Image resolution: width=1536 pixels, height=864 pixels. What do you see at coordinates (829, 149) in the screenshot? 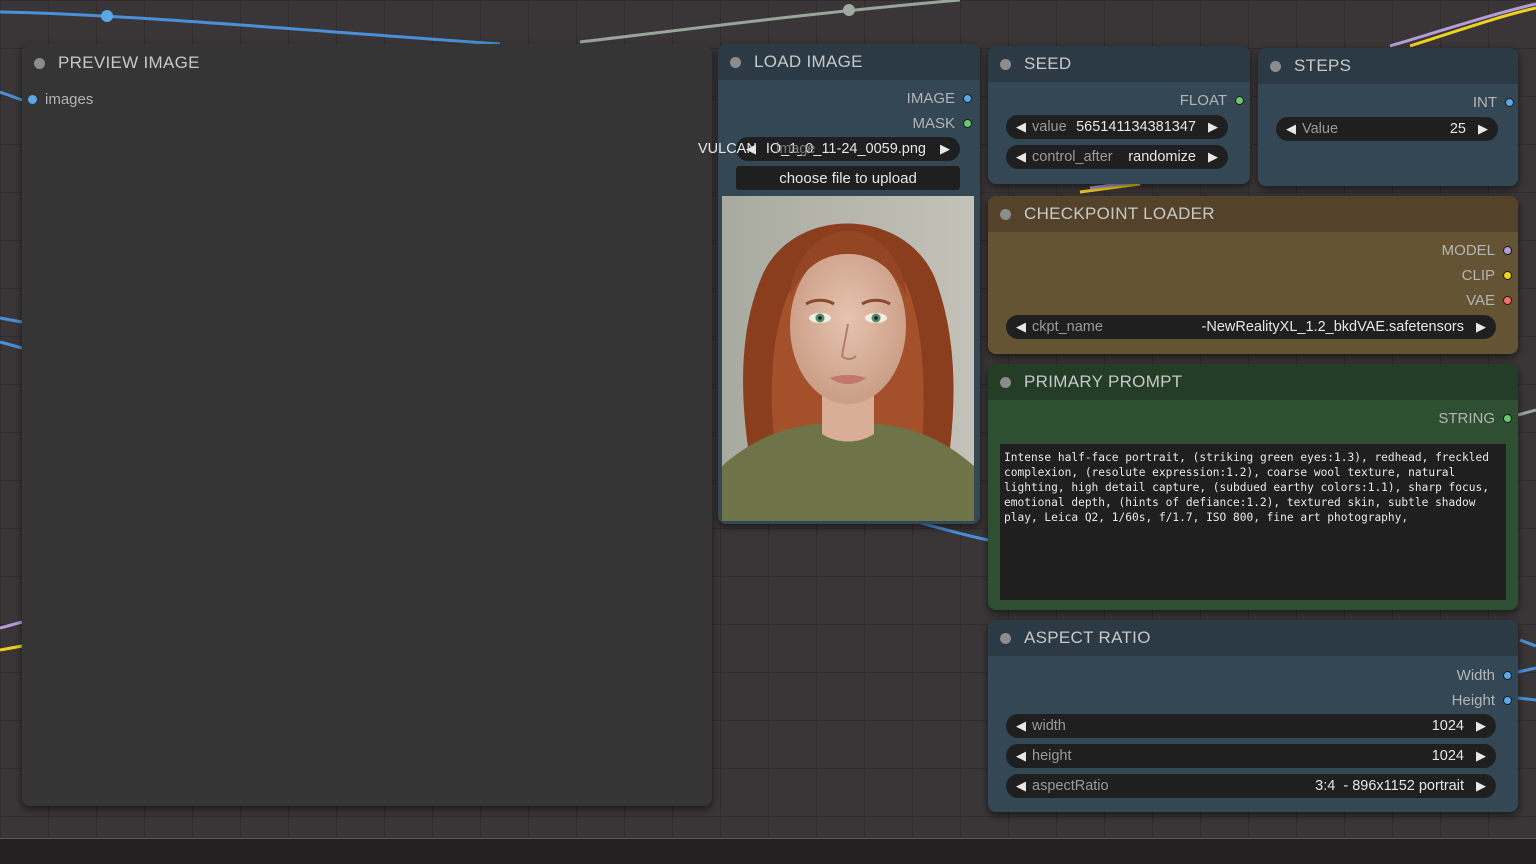
I see `image-combo-widget: ◀ image VULCAN IO_1_0_11-24_0059.png ▶` at bounding box center [829, 149].